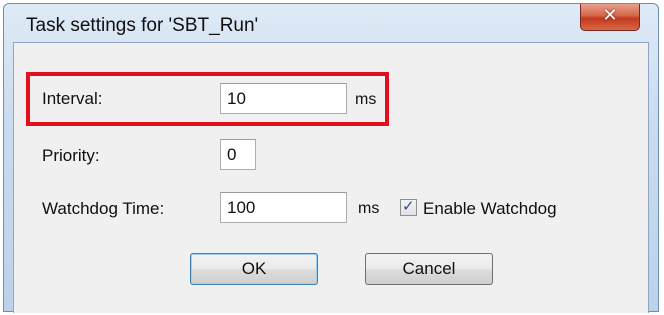  I want to click on close-button: ✕, so click(610, 17).